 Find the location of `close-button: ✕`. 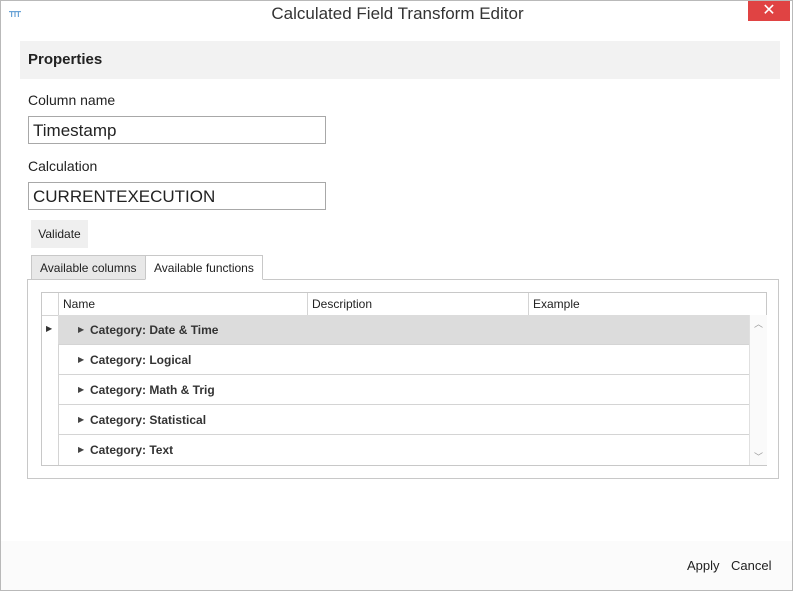

close-button: ✕ is located at coordinates (769, 11).